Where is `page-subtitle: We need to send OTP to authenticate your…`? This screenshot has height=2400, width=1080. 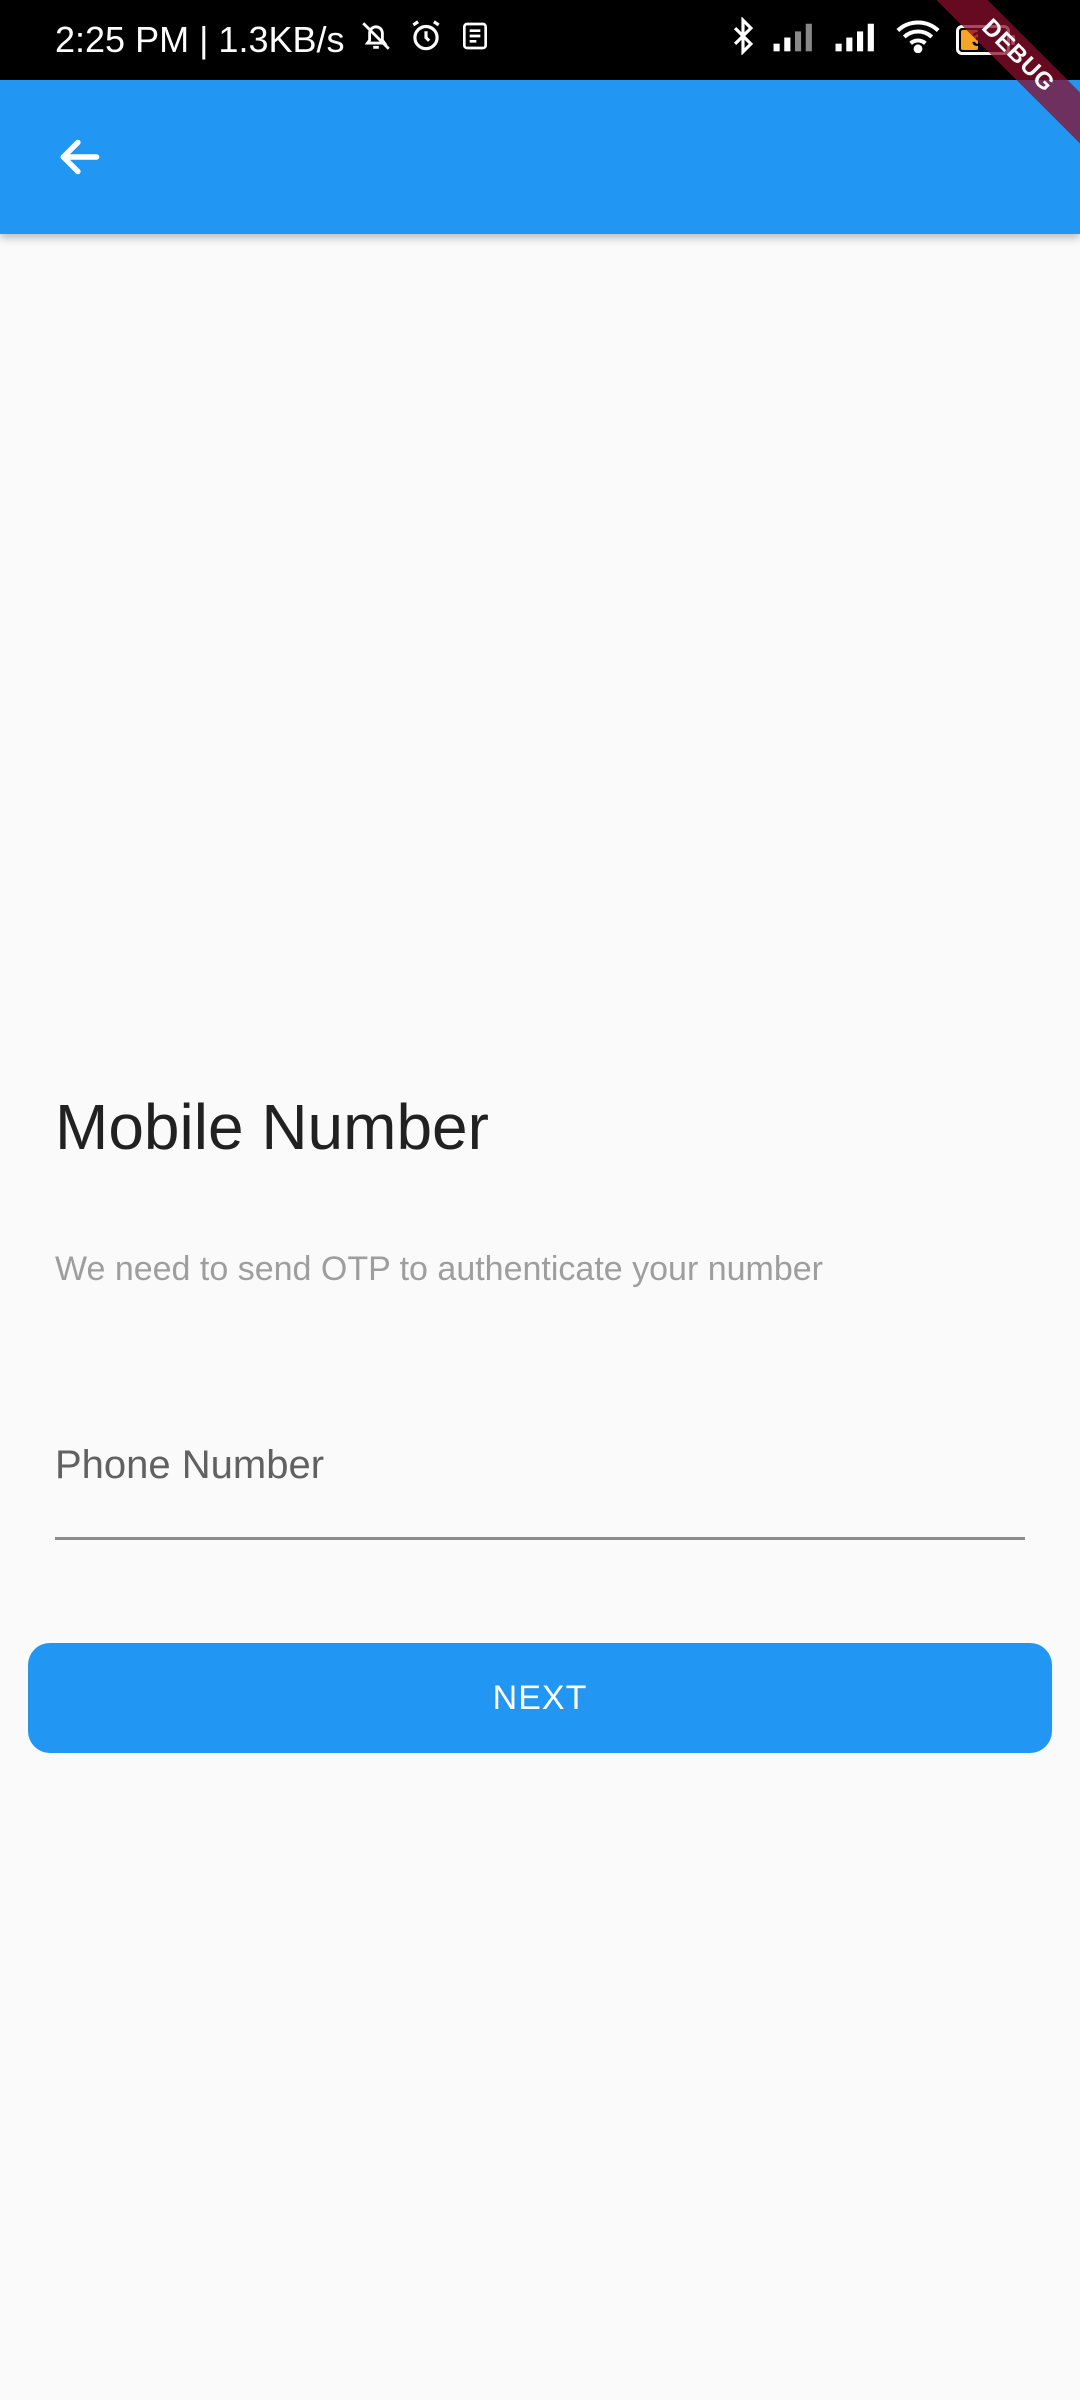 page-subtitle: We need to send OTP to authenticate your… is located at coordinates (439, 1269).